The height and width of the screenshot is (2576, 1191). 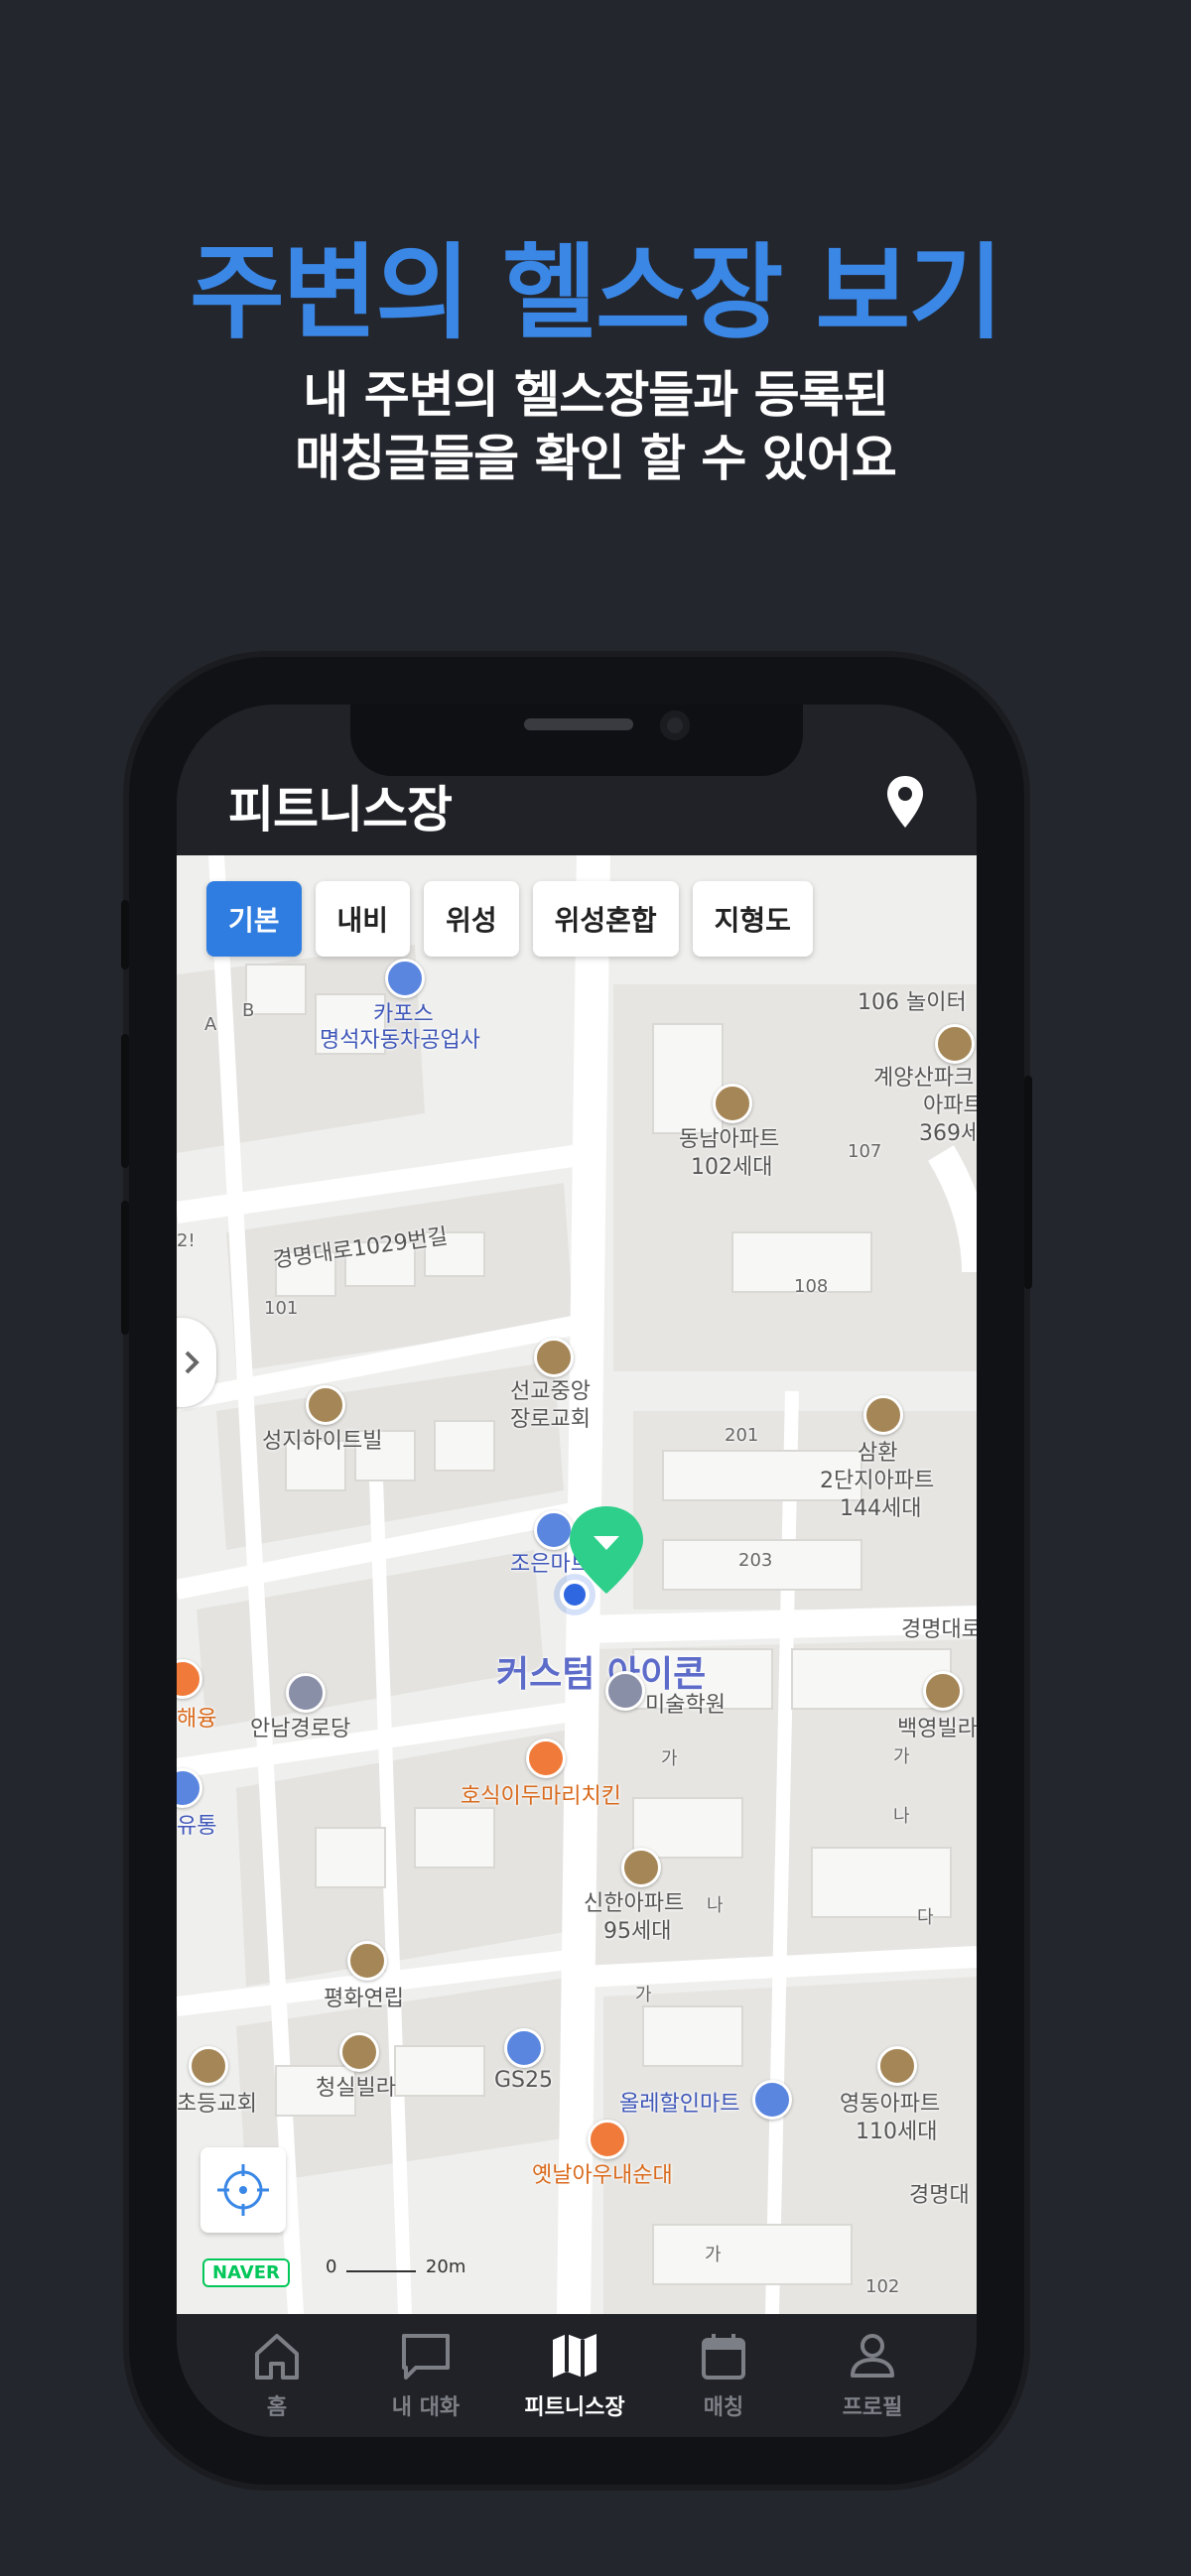 What do you see at coordinates (772, 2100) in the screenshot?
I see `poi-mart-icon` at bounding box center [772, 2100].